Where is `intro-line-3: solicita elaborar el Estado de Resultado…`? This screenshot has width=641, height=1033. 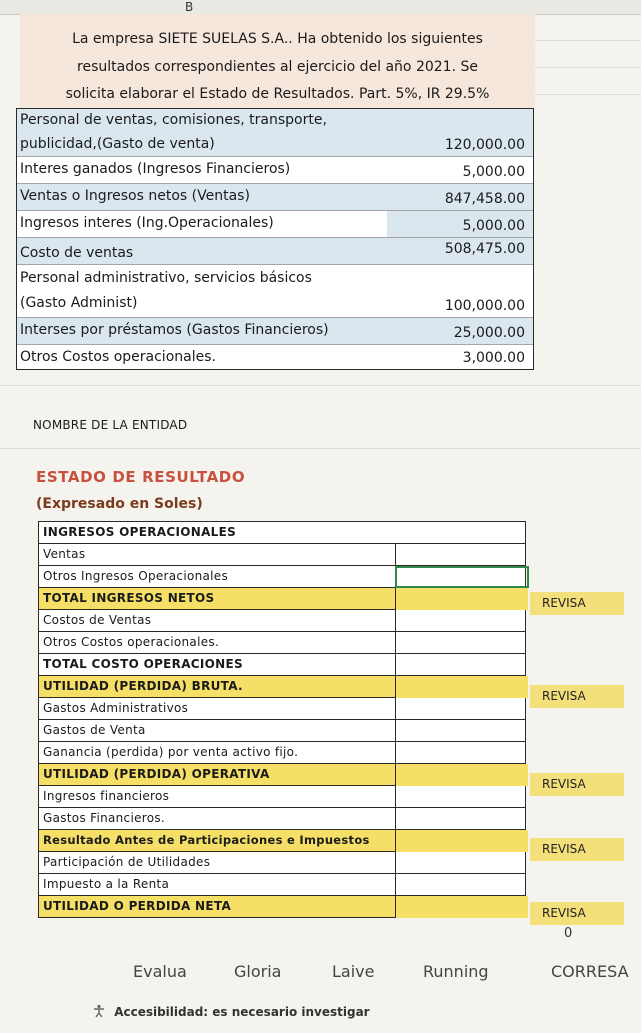 intro-line-3: solicita elaborar el Estado de Resultado… is located at coordinates (277, 94).